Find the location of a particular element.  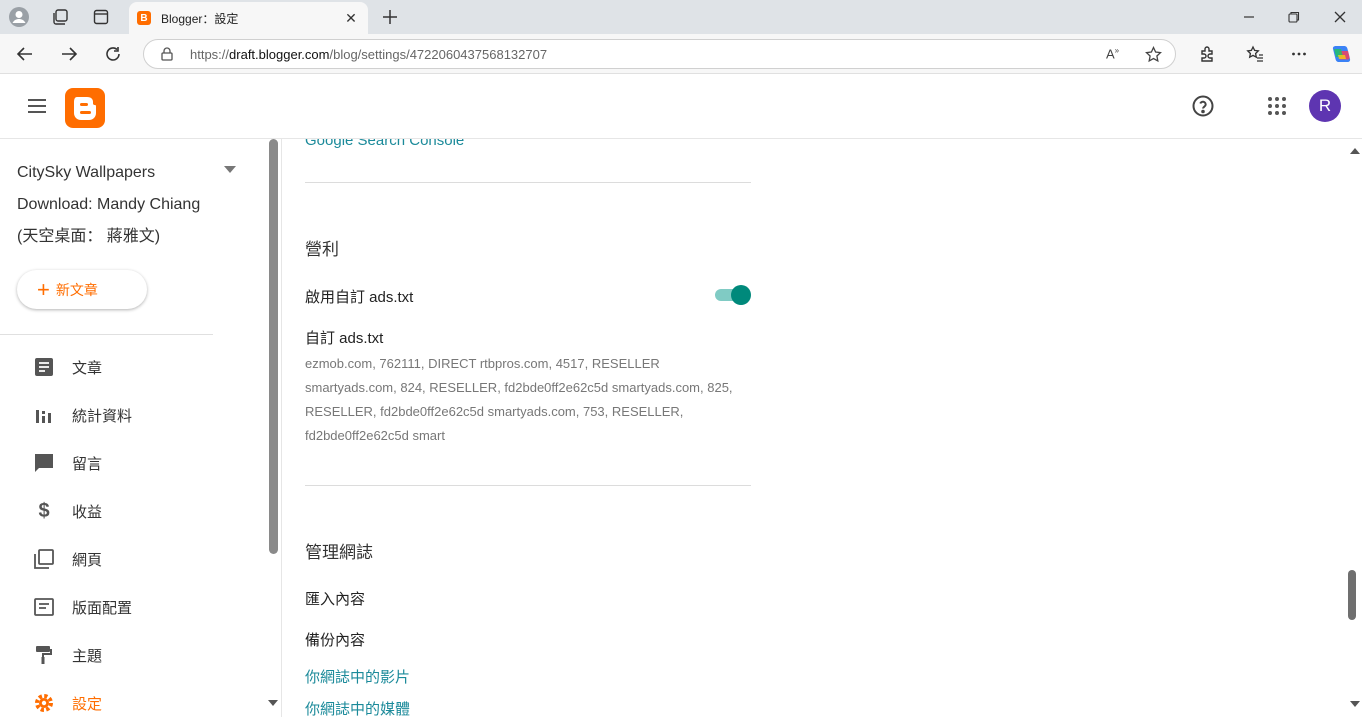

plus-icon: + is located at coordinates (43, 289).